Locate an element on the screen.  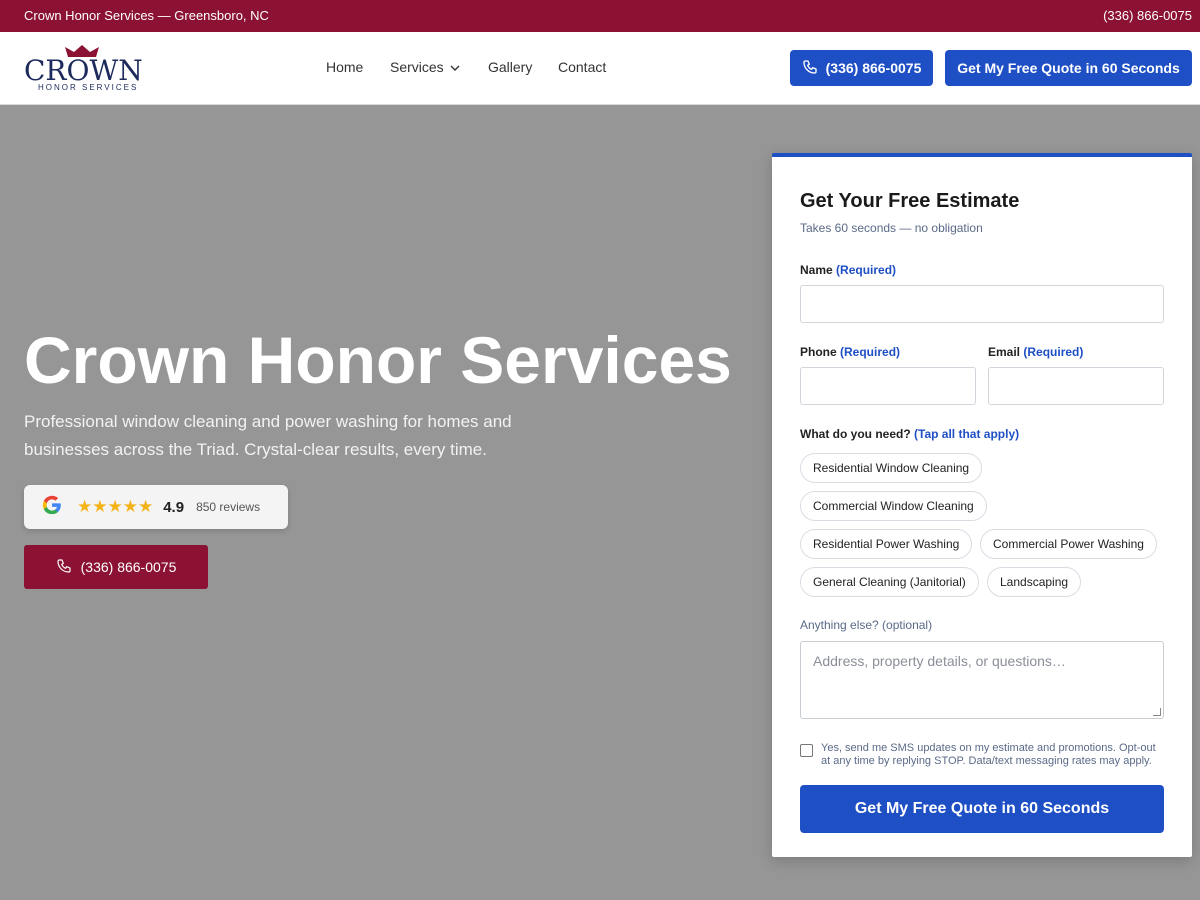
service-chip: Commercial Power Washing is located at coordinates (1068, 544).